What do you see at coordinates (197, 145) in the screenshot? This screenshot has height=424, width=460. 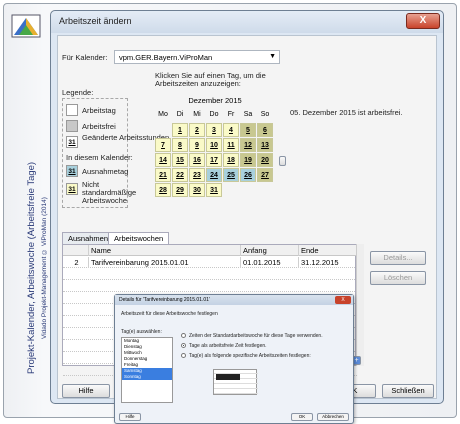 I see `calendar-day: 9` at bounding box center [197, 145].